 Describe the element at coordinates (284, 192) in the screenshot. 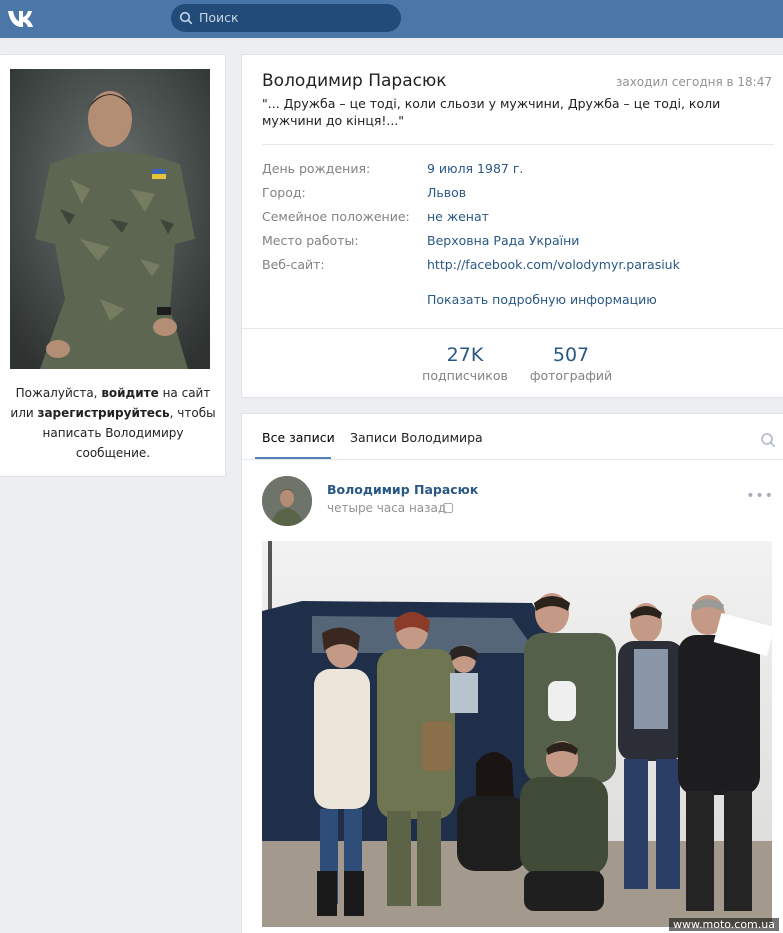

I see `info-label: Город:` at that location.